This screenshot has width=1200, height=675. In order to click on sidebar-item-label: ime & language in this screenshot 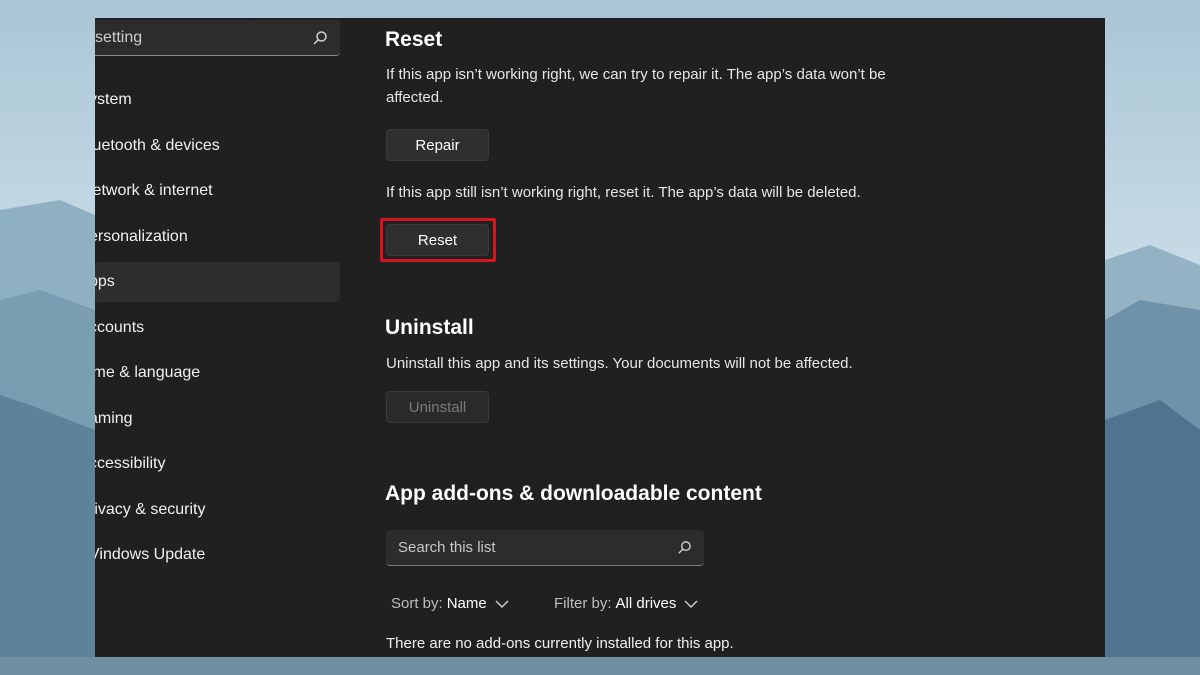, I will do `click(148, 372)`.